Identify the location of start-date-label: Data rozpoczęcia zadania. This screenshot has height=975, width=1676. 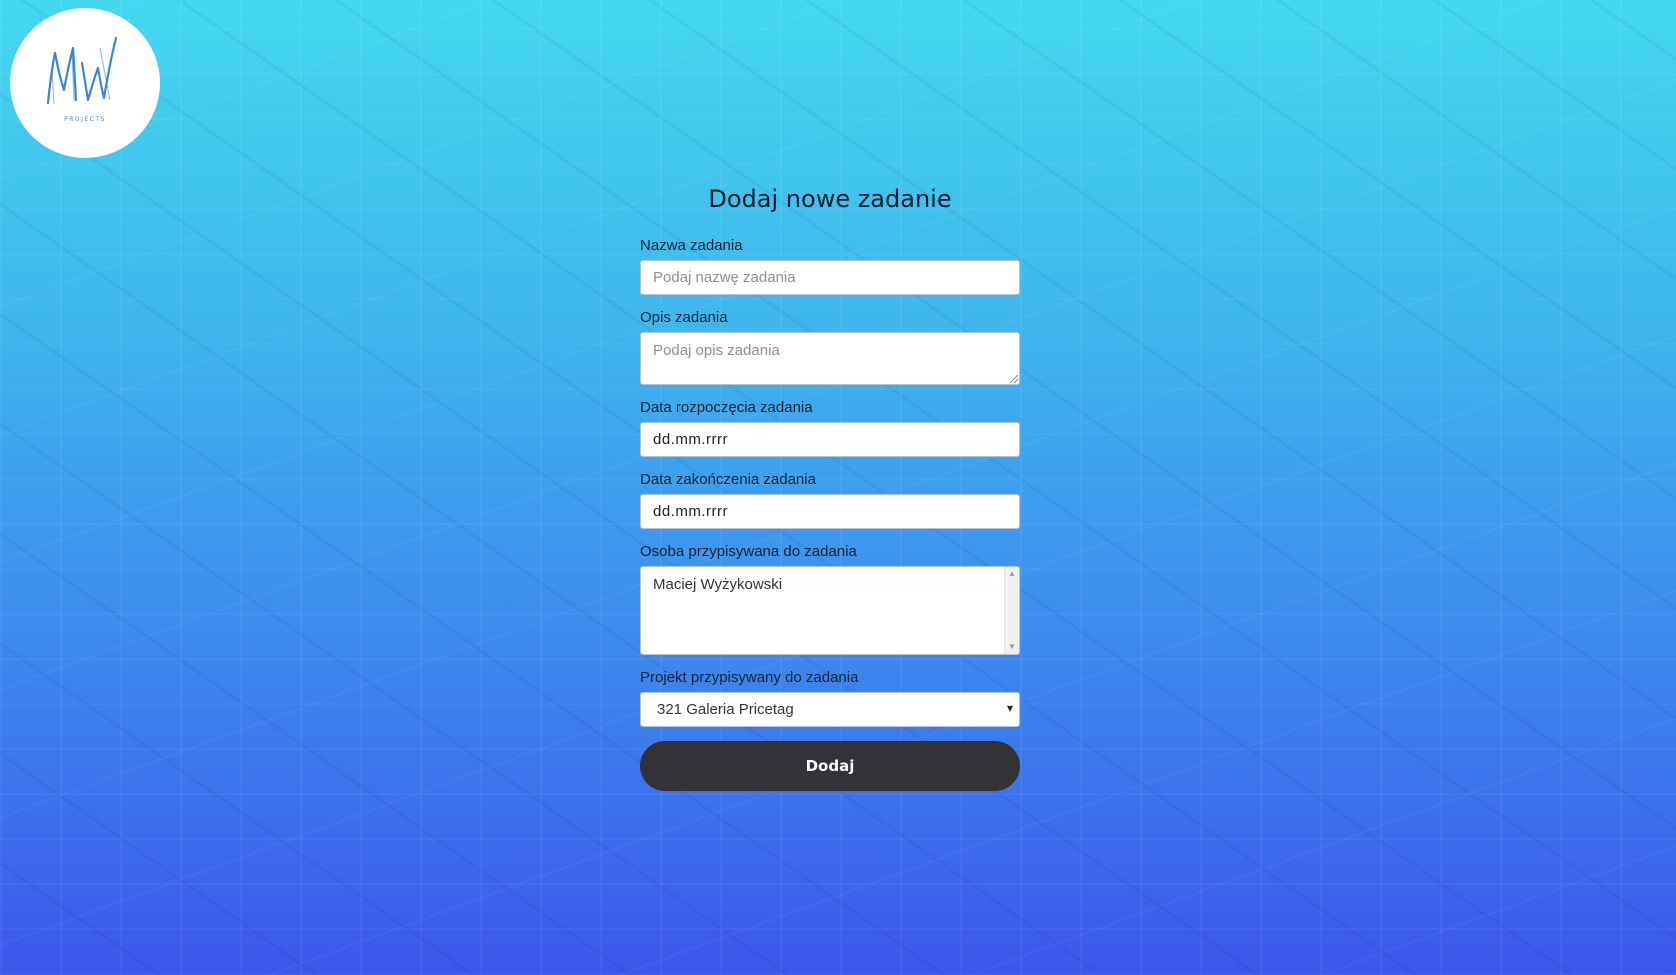
(726, 407).